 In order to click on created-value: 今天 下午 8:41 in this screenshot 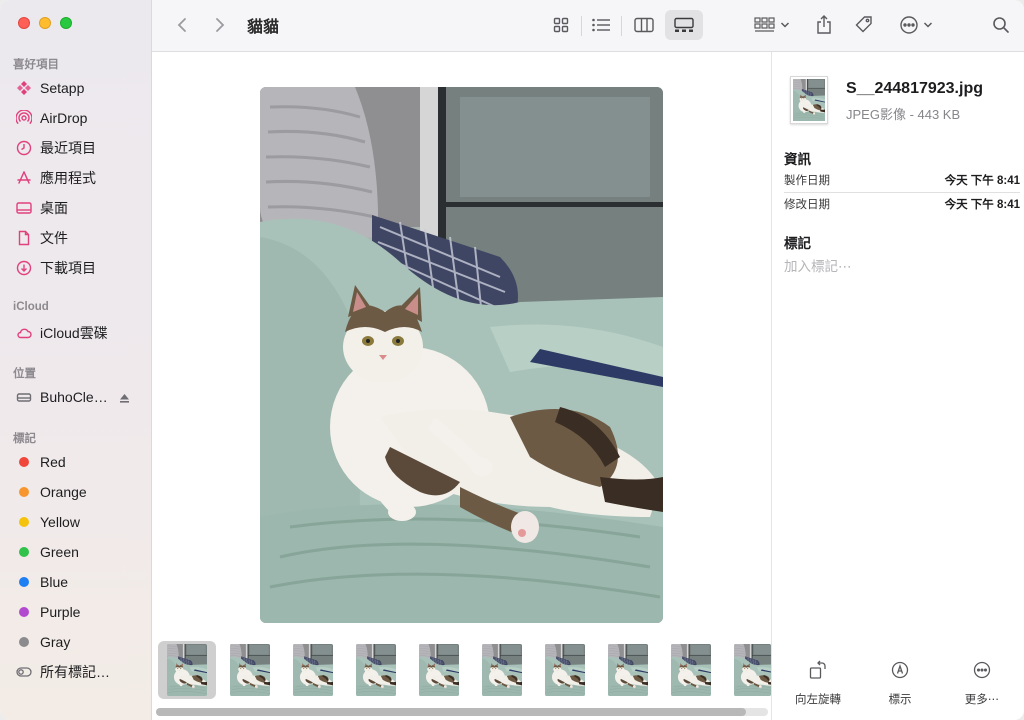, I will do `click(982, 181)`.